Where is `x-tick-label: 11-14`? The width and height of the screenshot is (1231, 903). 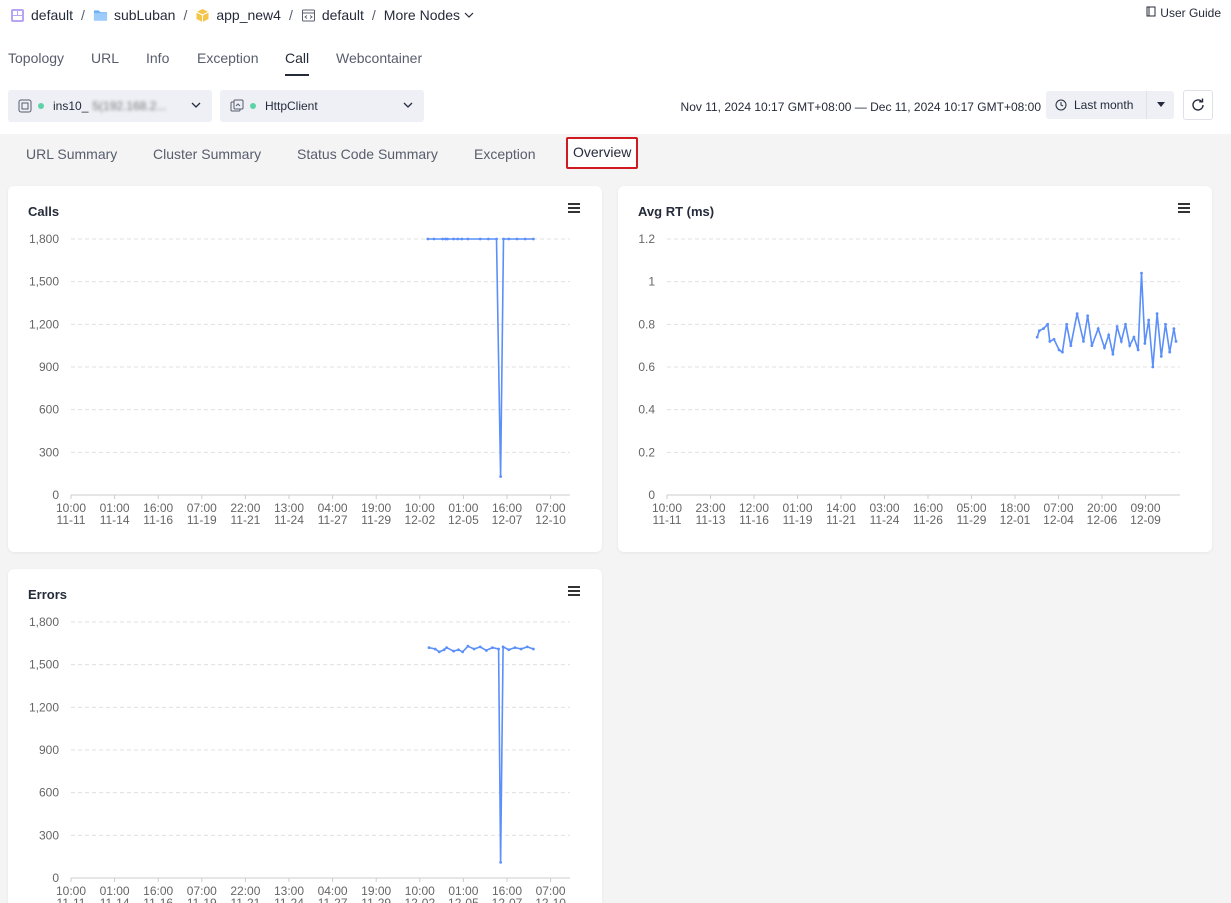 x-tick-label: 11-14 is located at coordinates (115, 520).